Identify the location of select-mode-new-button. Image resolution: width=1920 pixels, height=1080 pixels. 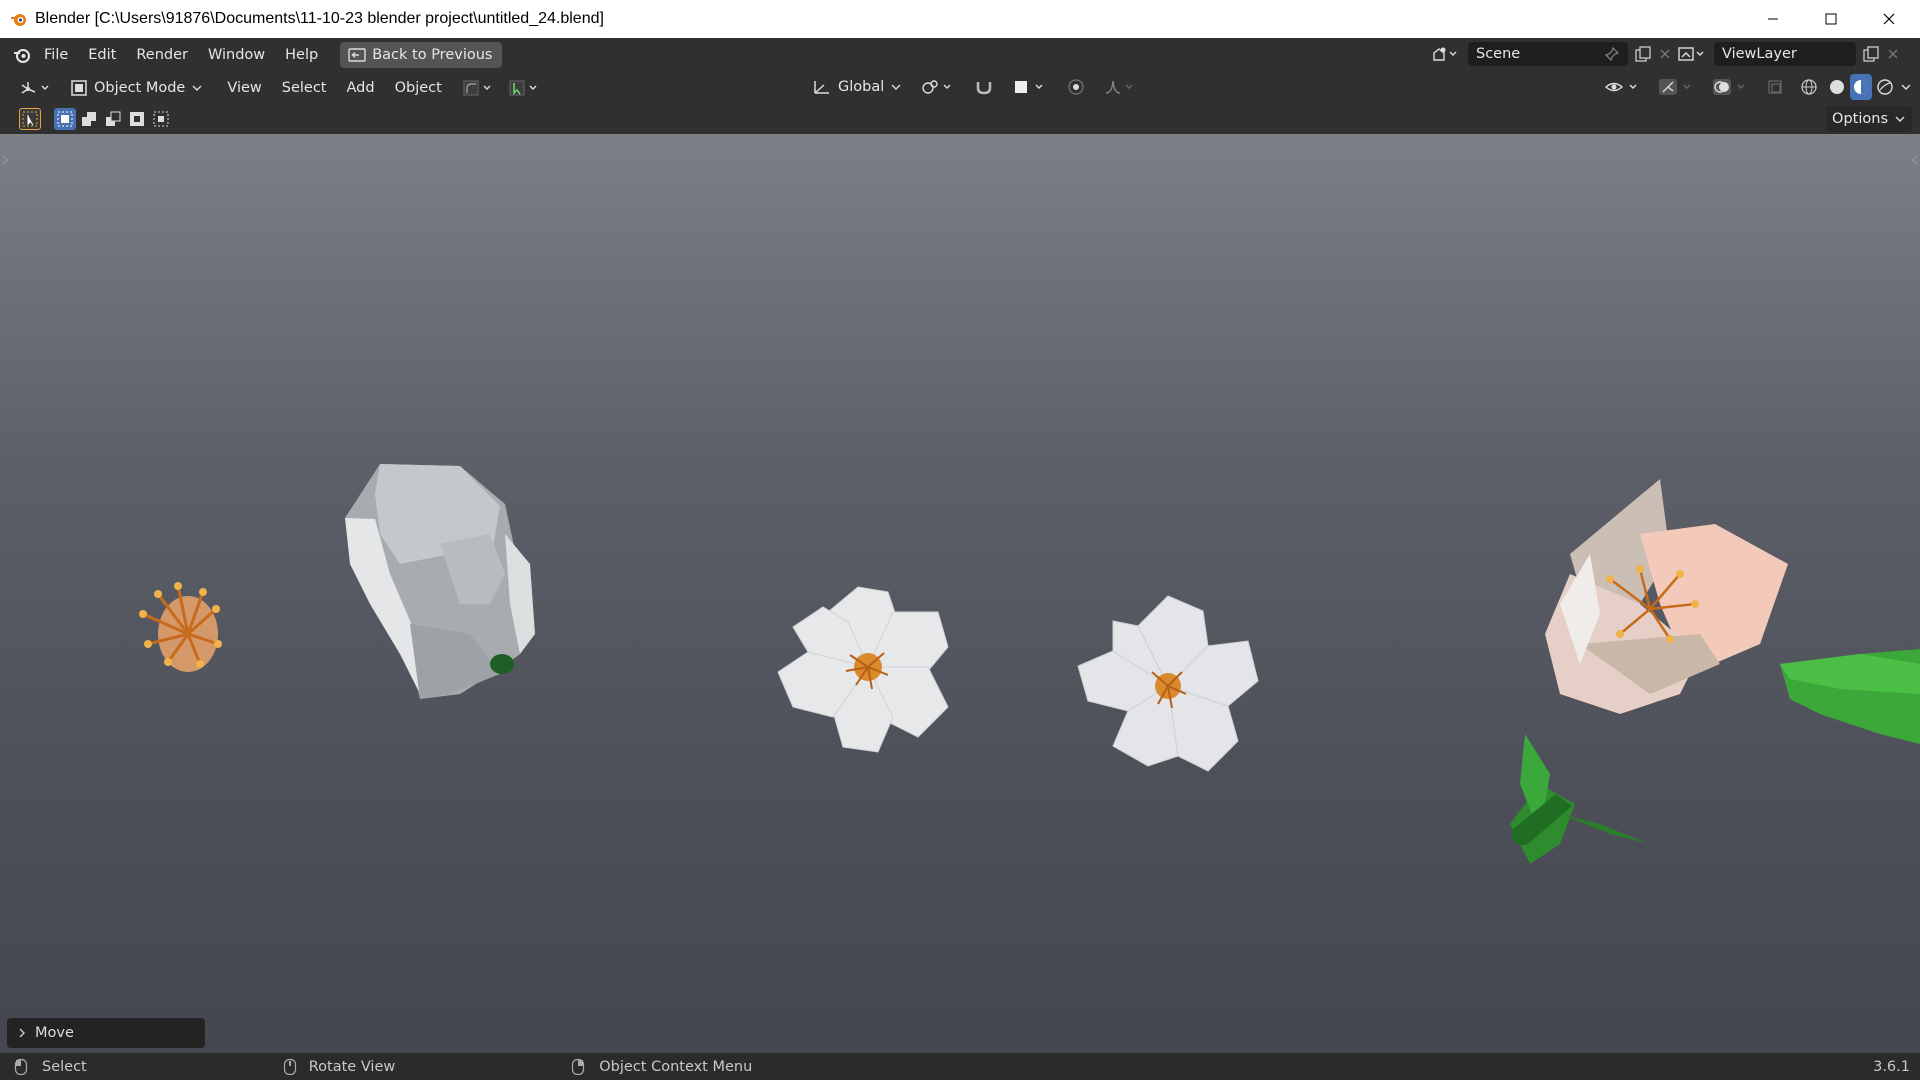
(65, 119).